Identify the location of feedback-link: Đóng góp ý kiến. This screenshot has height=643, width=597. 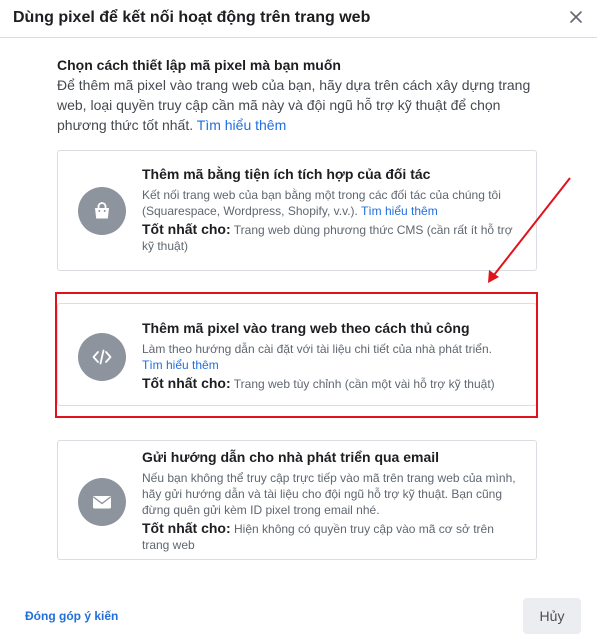
(71, 616).